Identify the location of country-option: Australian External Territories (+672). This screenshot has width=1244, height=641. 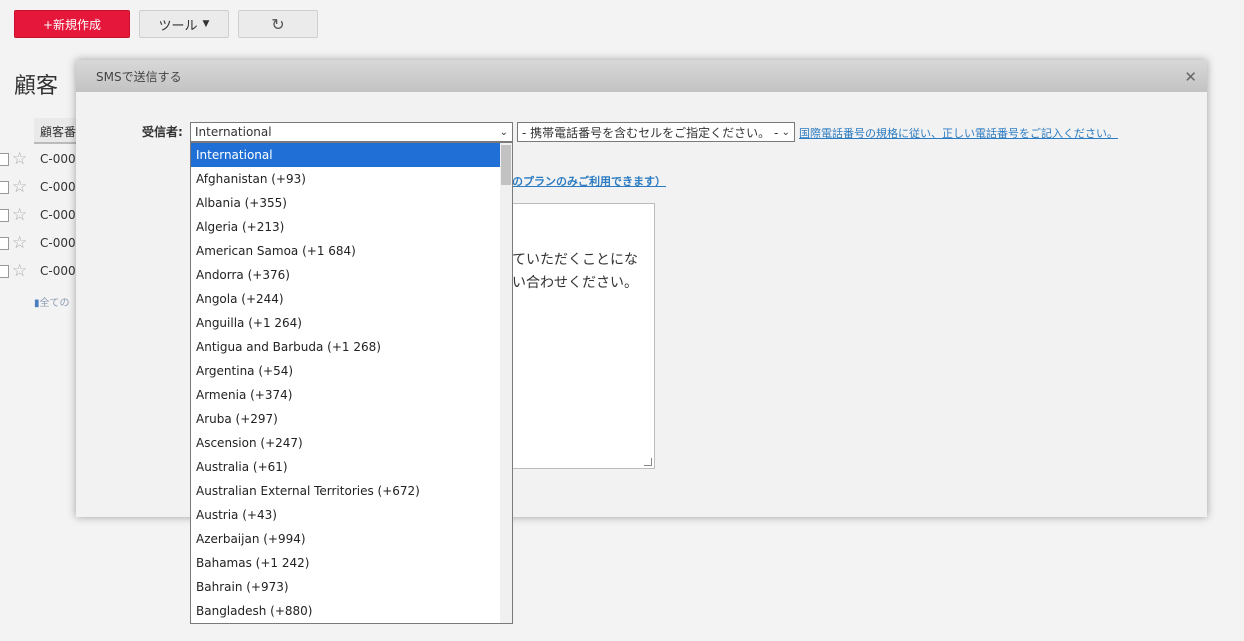
(345, 491).